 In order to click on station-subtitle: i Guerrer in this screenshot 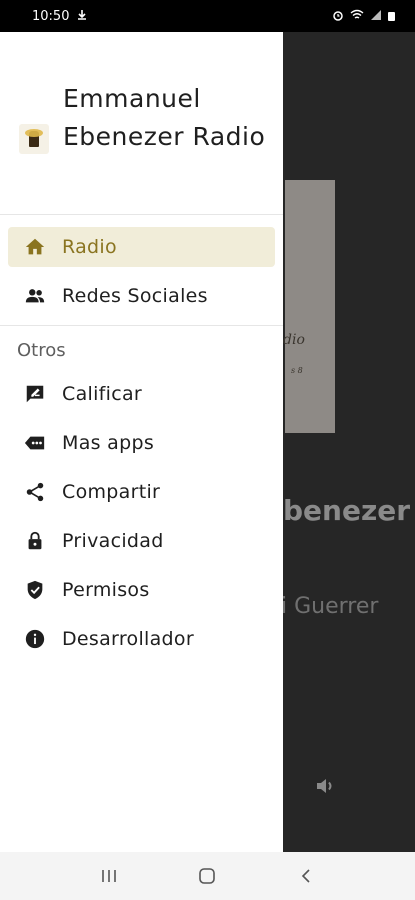, I will do `click(331, 606)`.